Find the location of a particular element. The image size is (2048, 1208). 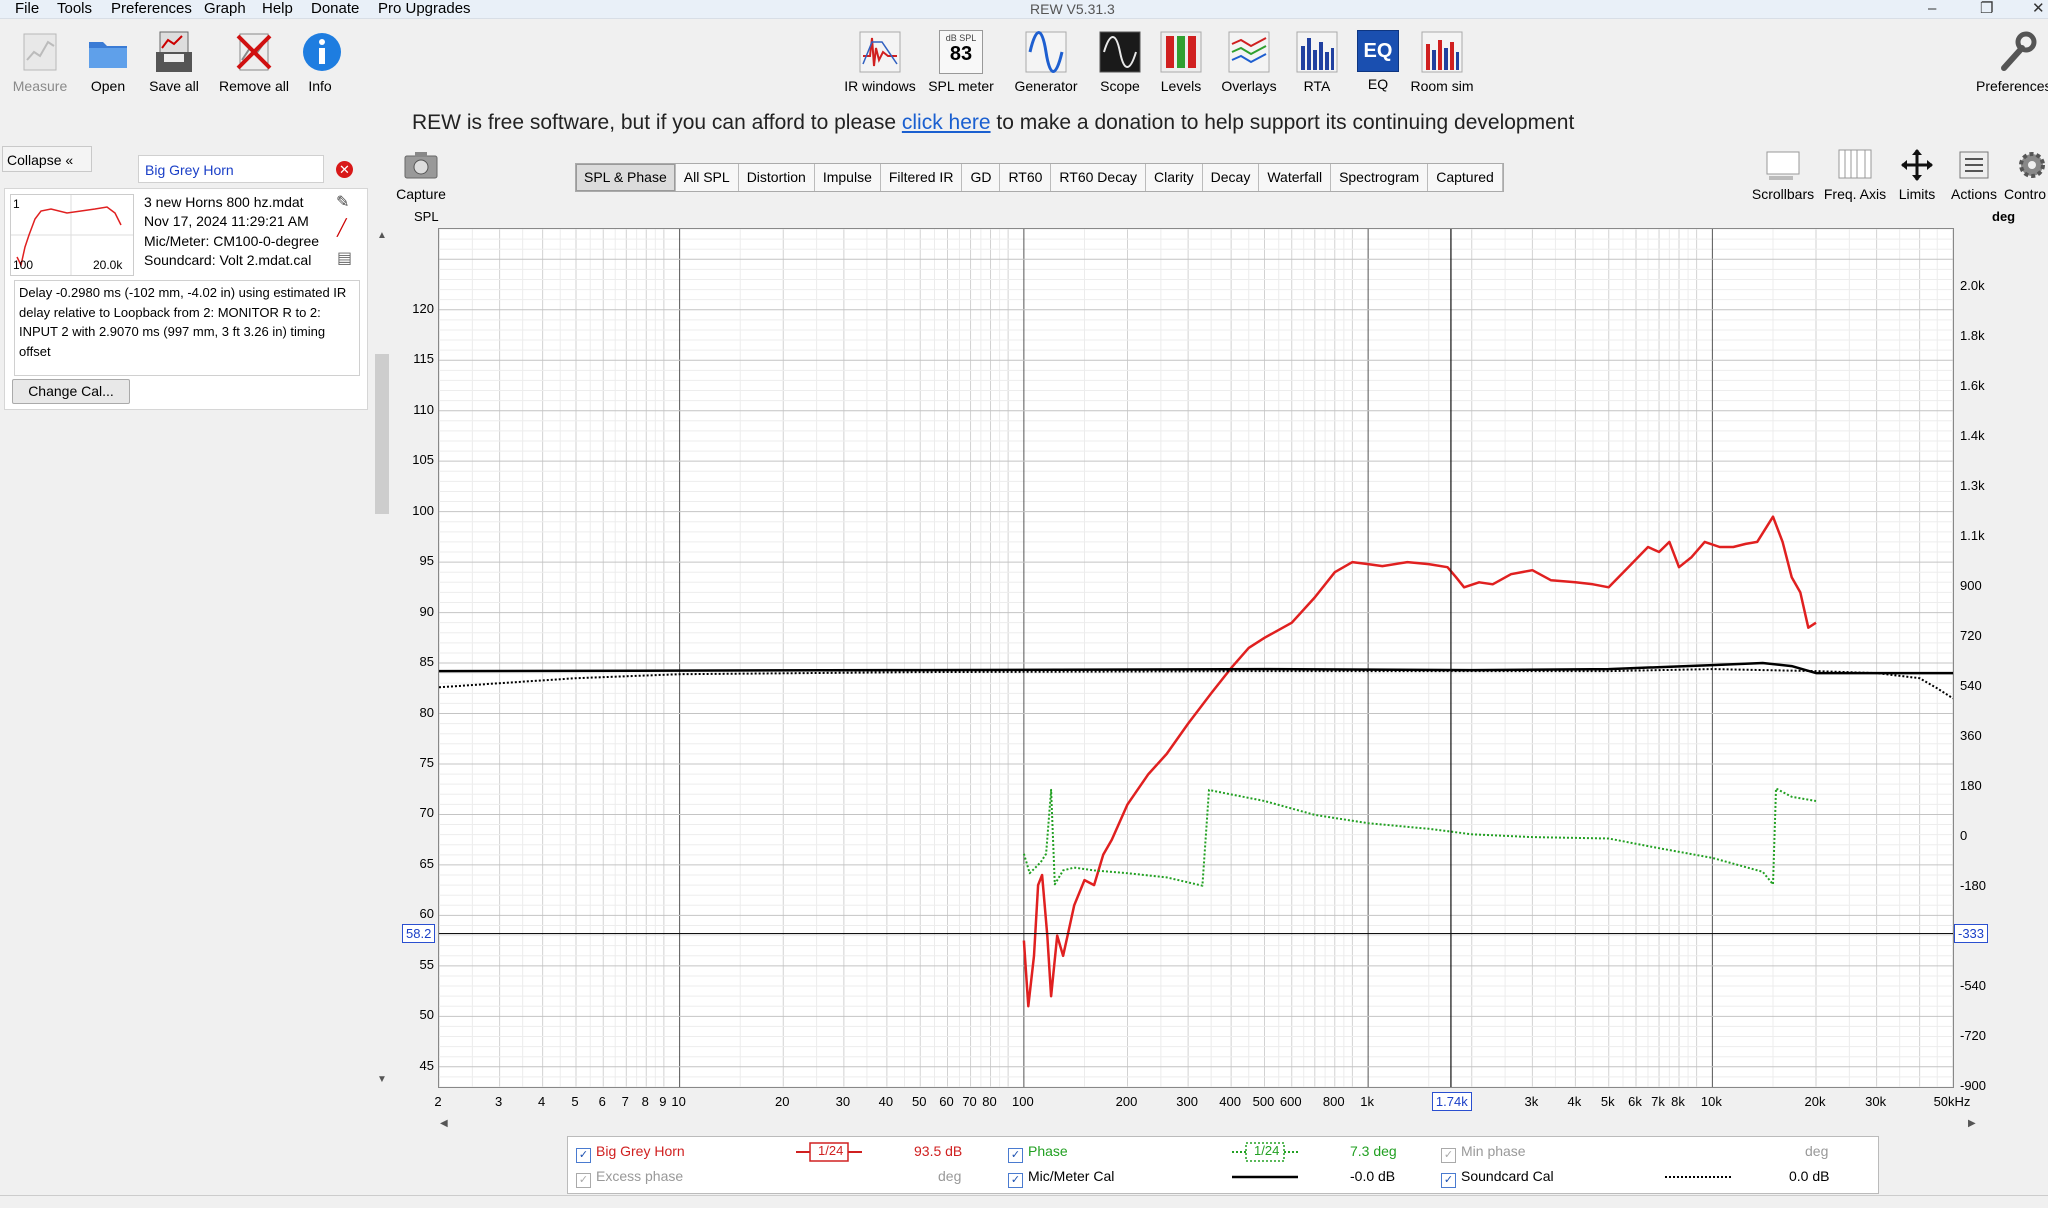

spl-meter-button: dB SPL 83 SPL meter is located at coordinates (961, 62).